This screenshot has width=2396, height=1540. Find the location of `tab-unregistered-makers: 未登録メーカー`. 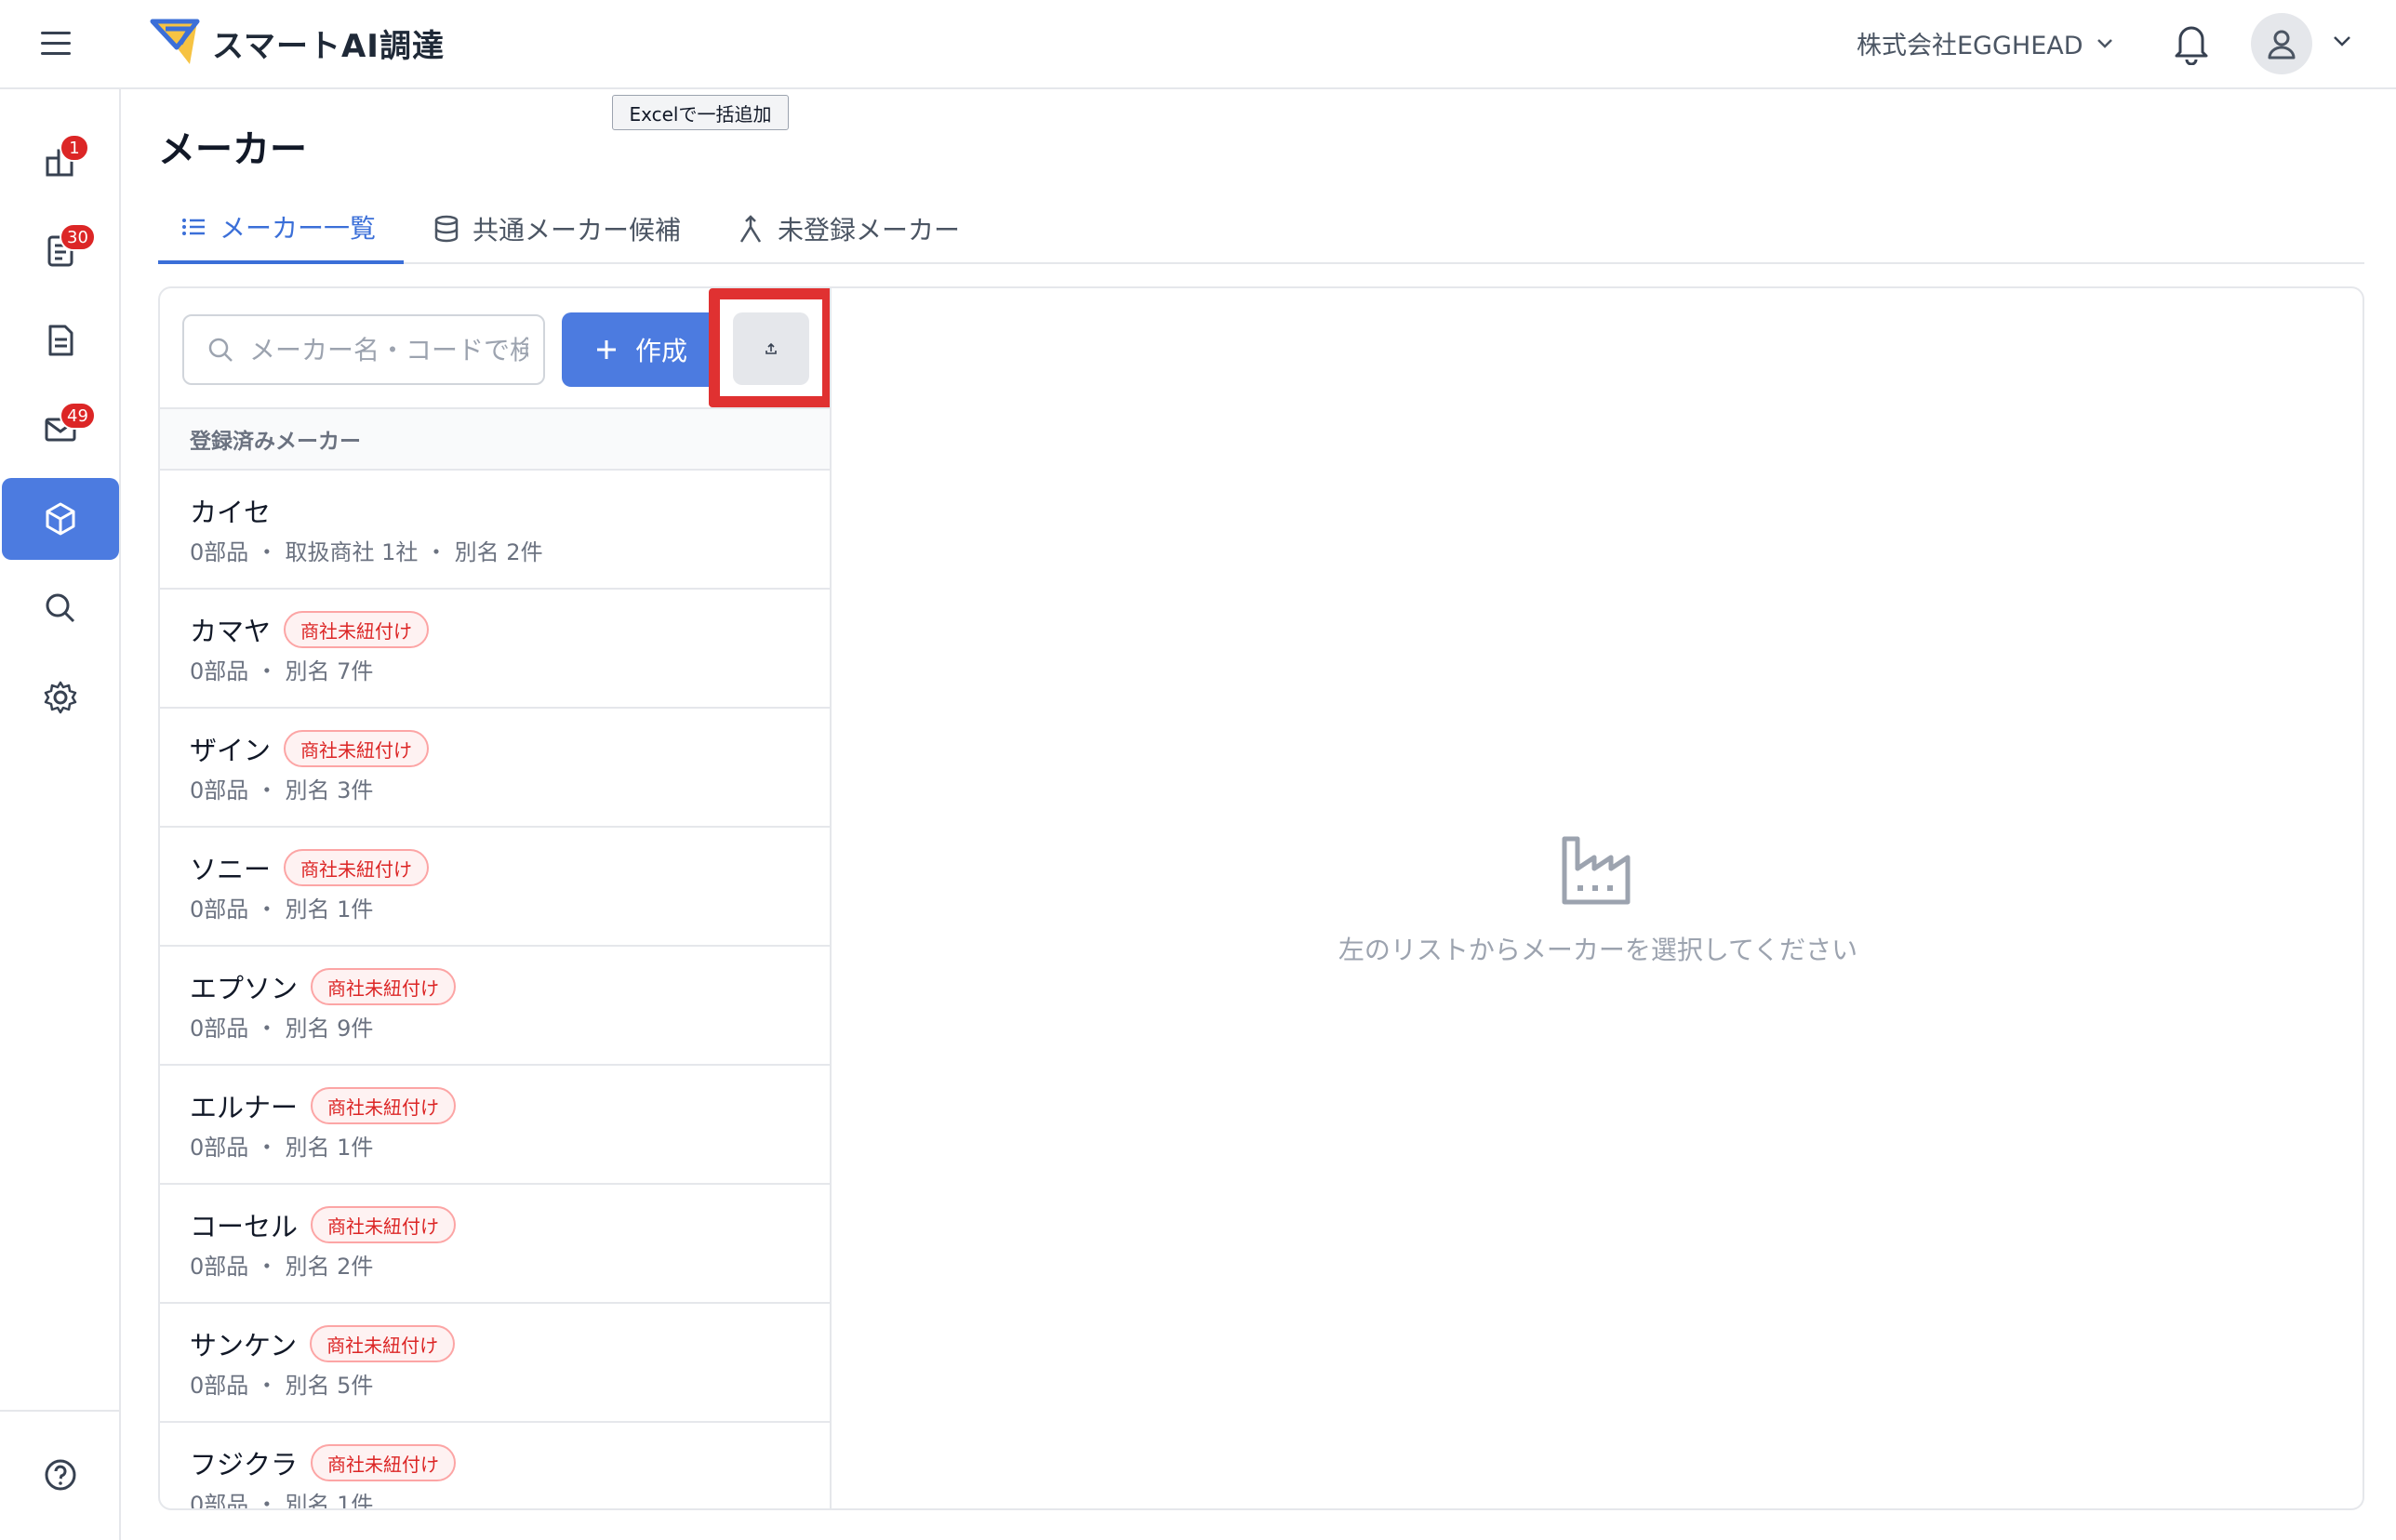

tab-unregistered-makers: 未登録メーカー is located at coordinates (848, 228).